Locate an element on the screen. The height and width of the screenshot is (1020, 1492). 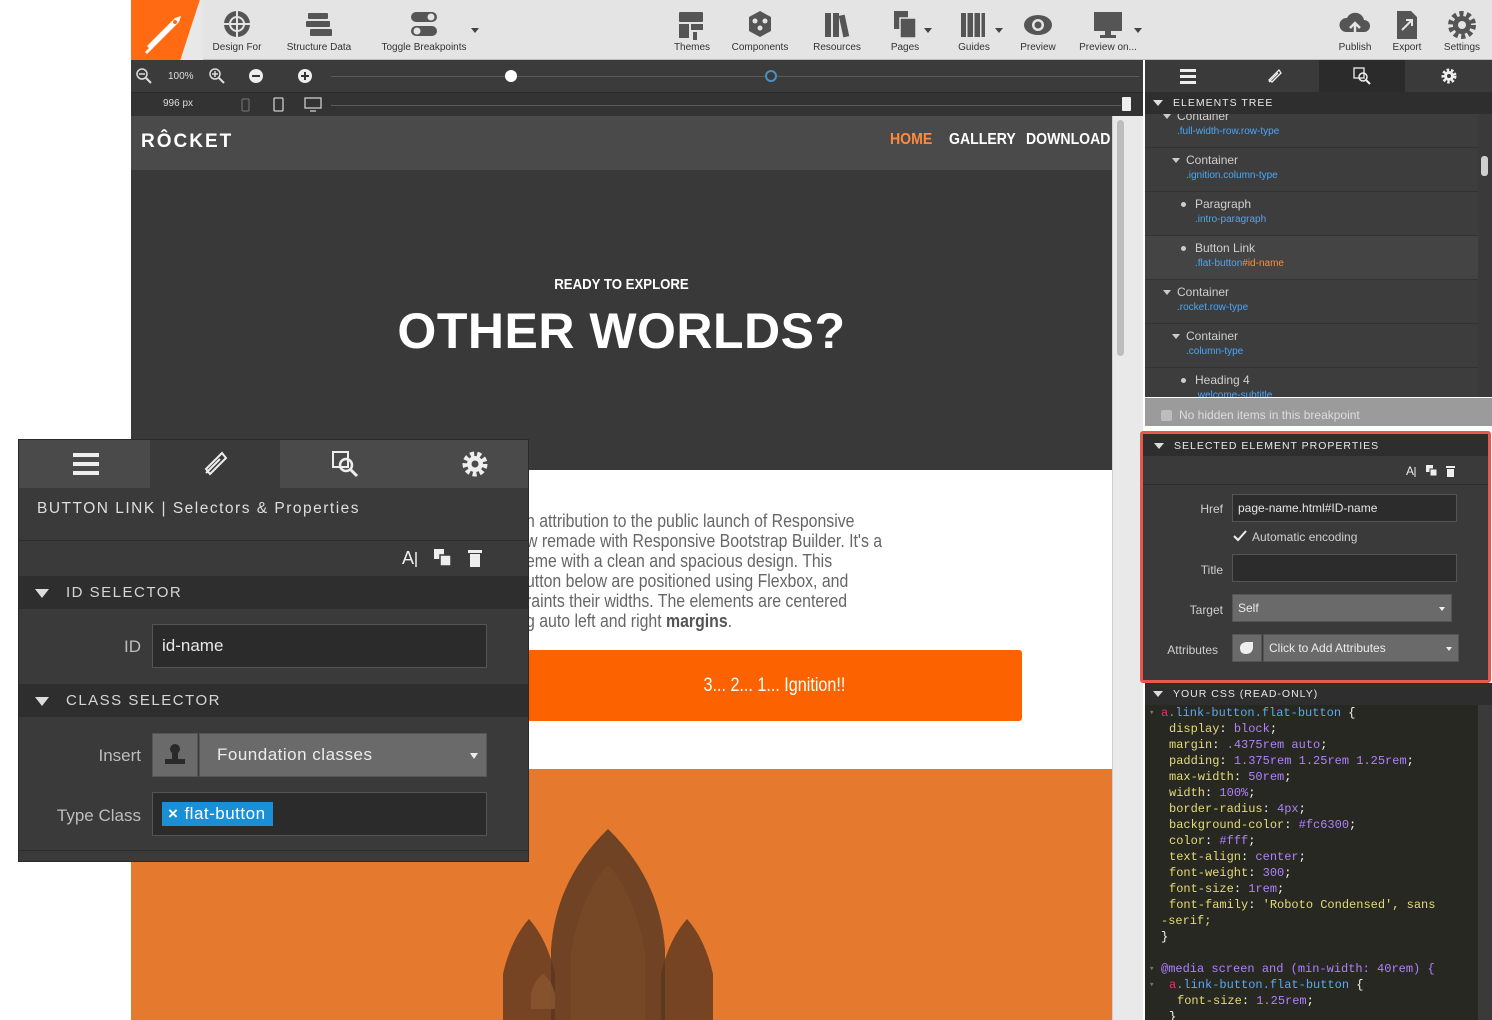
tree-scrollbar is located at coordinates (1485, 255).